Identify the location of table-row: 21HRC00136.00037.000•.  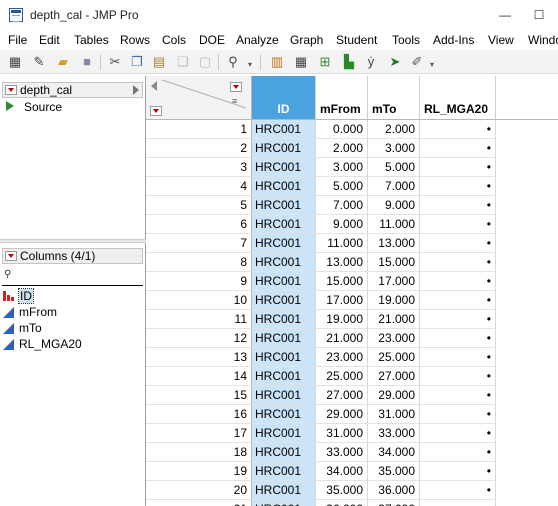
(352, 503).